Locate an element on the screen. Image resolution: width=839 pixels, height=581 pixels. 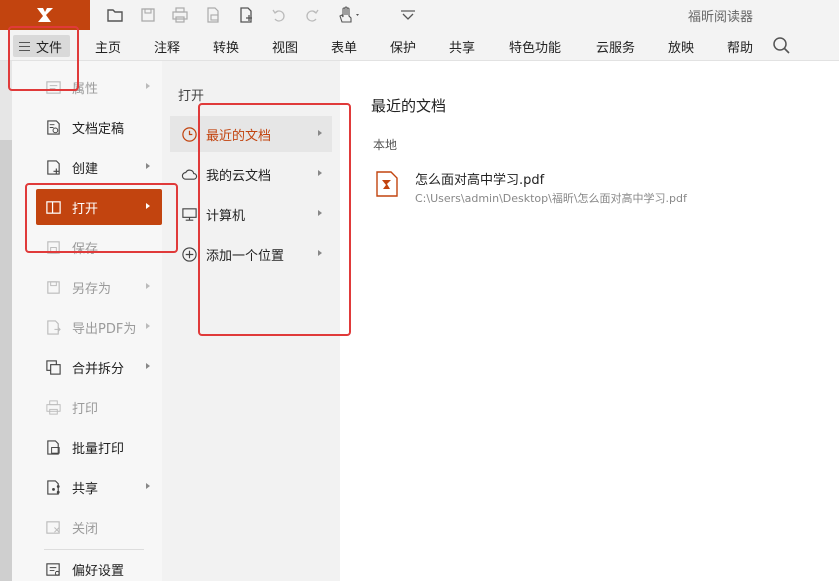
scan-icon is located at coordinates (213, 15).